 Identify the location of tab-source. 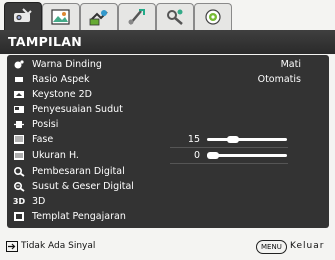
(99, 16).